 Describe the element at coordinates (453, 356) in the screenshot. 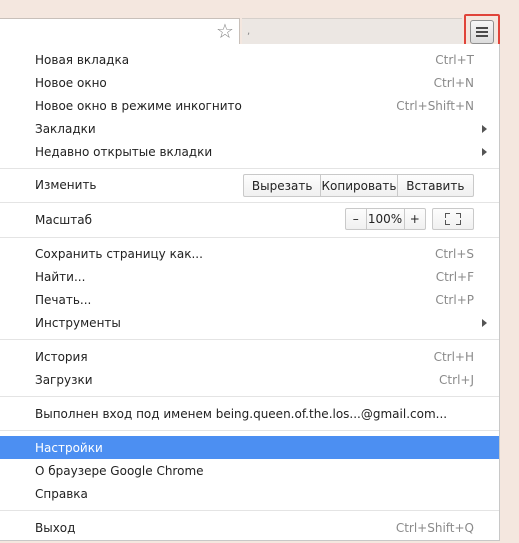

I see `menu-item-shortcut: Ctrl+H` at that location.